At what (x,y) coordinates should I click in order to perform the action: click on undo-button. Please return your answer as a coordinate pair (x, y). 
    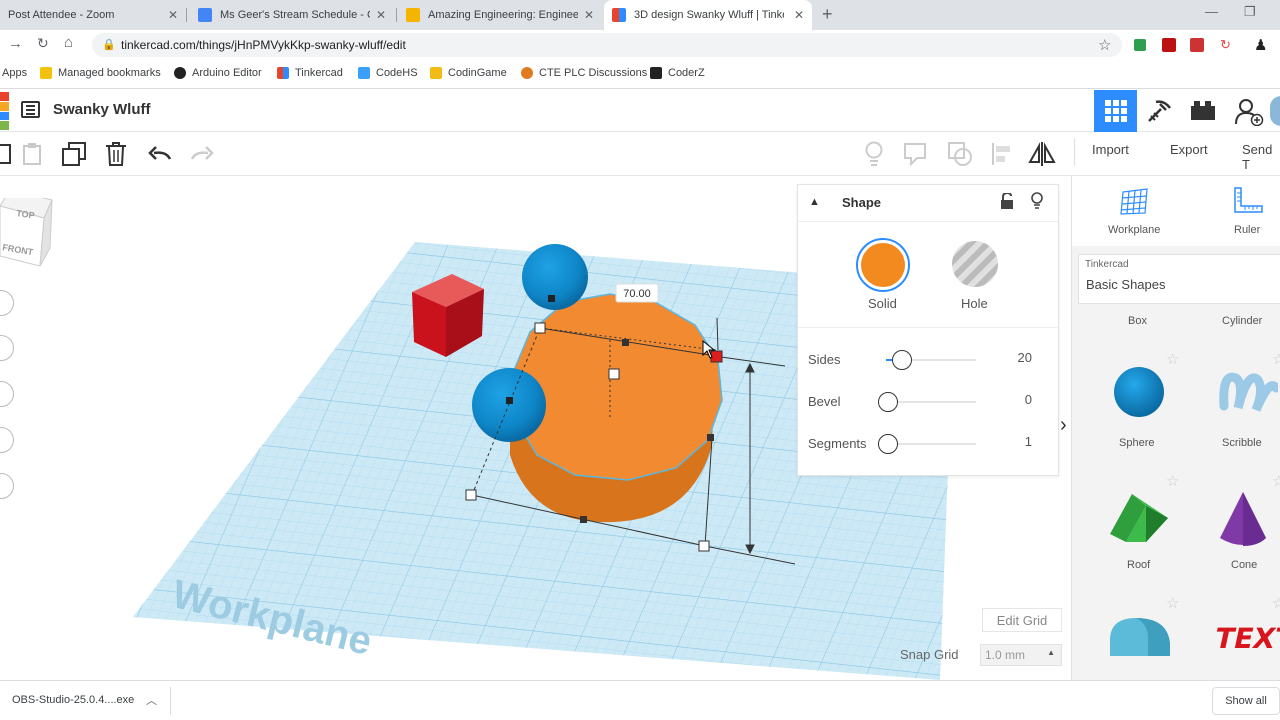
    Looking at the image, I should click on (160, 154).